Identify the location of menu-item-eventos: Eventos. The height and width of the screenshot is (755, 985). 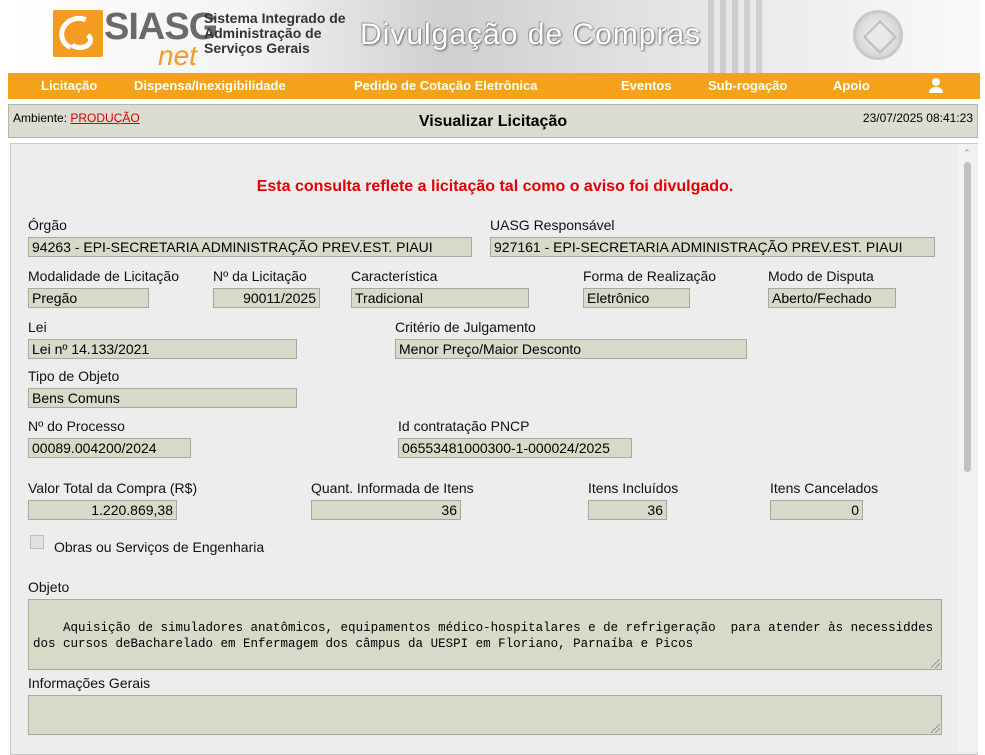
(646, 85).